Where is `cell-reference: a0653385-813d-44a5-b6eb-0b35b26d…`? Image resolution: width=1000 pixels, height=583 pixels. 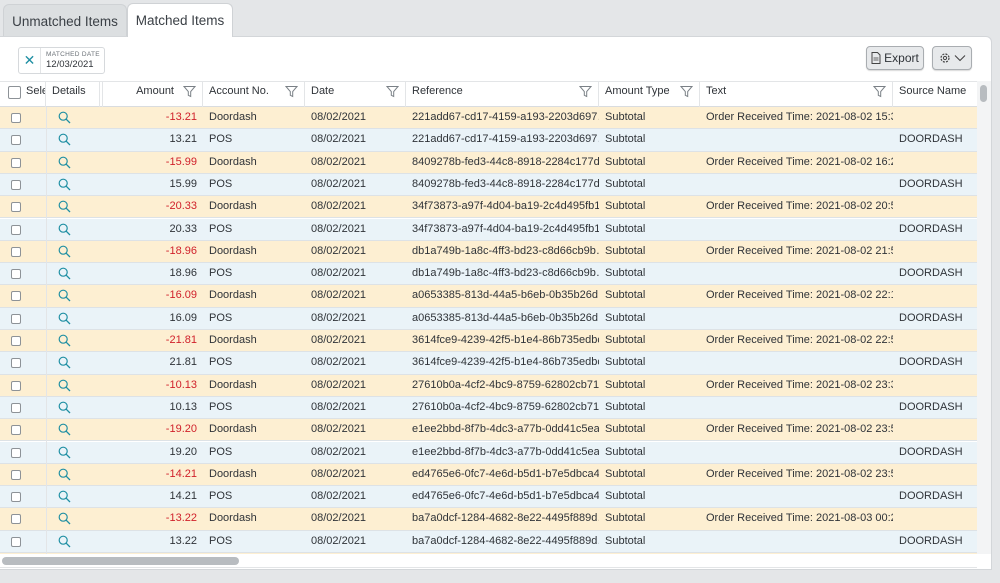 cell-reference: a0653385-813d-44a5-b6eb-0b35b26d… is located at coordinates (505, 295).